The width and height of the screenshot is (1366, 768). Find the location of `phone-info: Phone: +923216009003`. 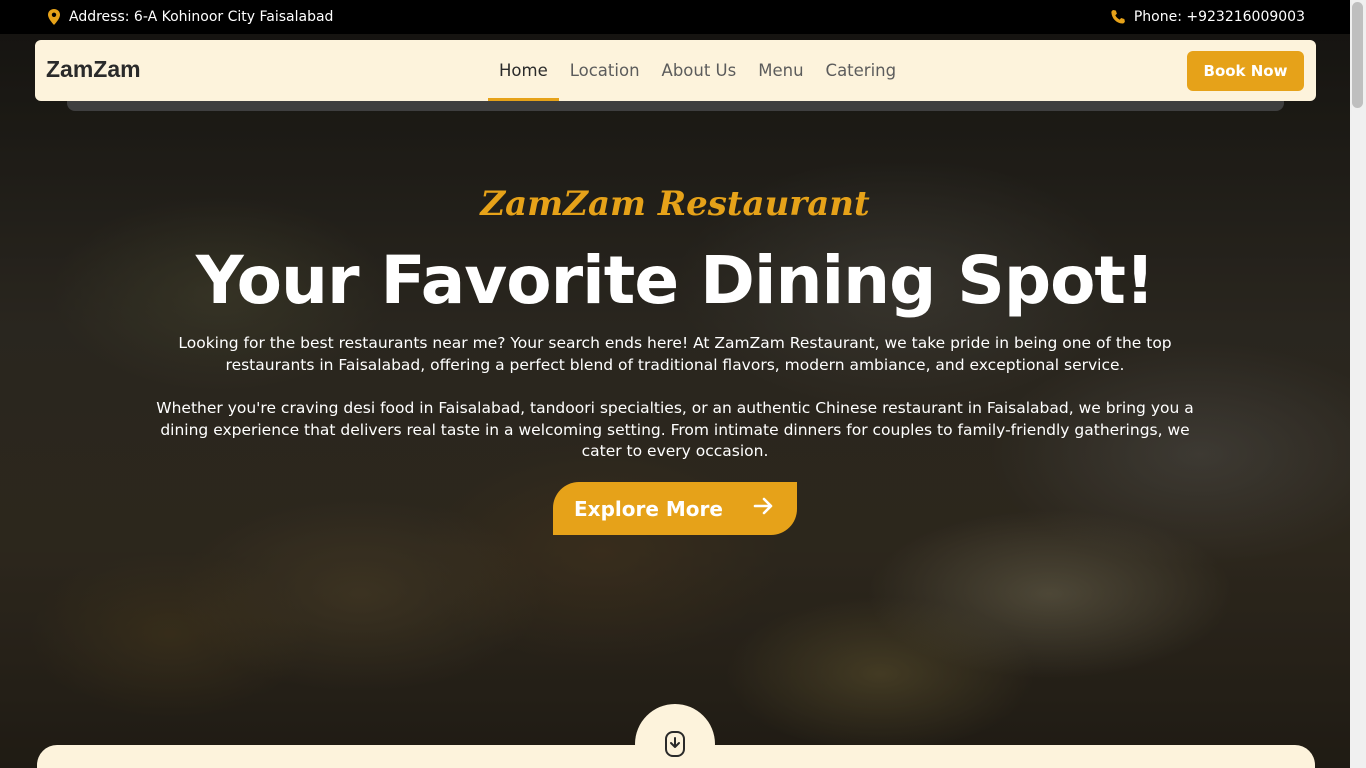

phone-info: Phone: +923216009003 is located at coordinates (1207, 17).